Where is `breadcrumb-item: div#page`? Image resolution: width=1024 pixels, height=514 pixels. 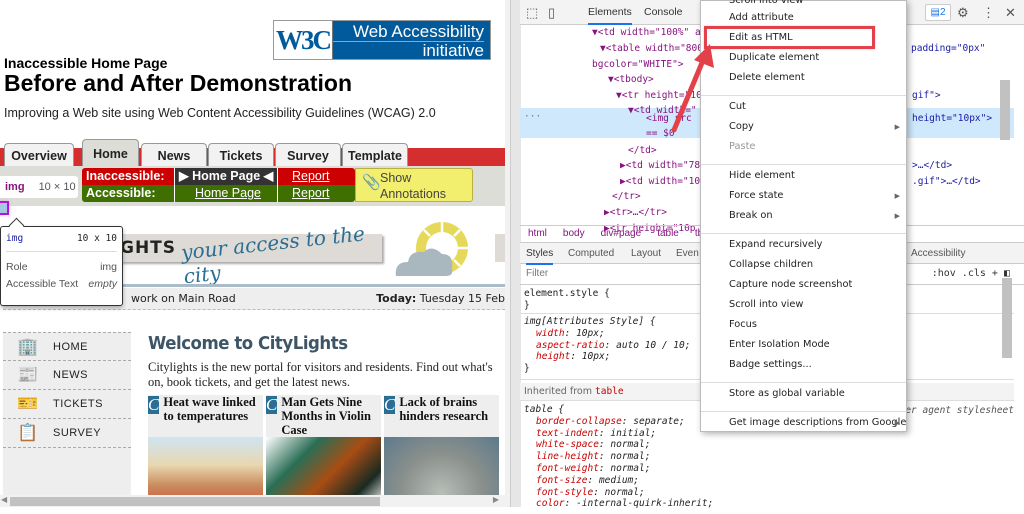 breadcrumb-item: div#page is located at coordinates (621, 233).